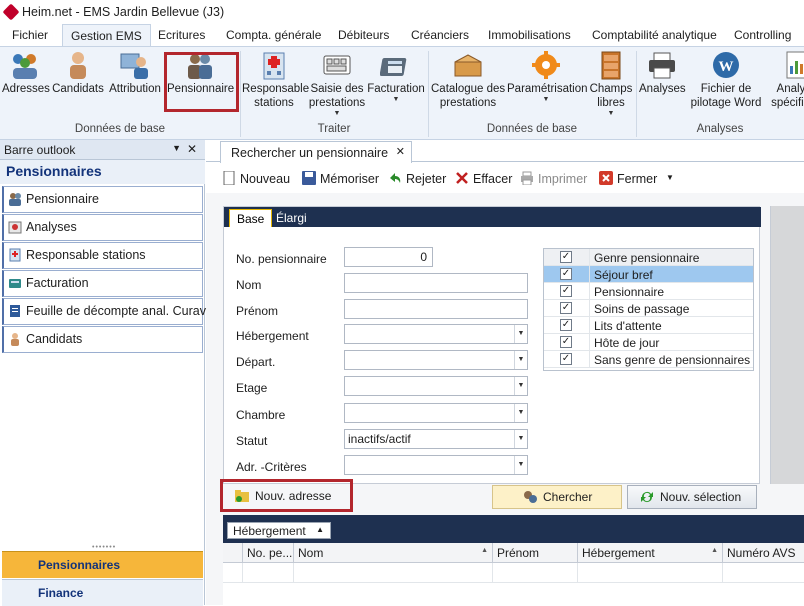  What do you see at coordinates (251, 218) in the screenshot?
I see `tab-base: Base` at bounding box center [251, 218].